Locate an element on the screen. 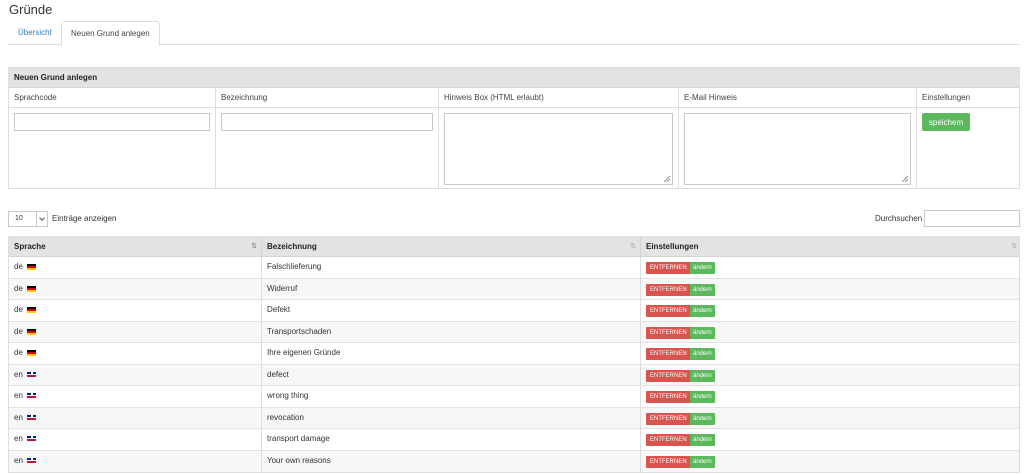 The height and width of the screenshot is (474, 1024). table-row: de Widerruf ENTFERNEN ändern is located at coordinates (514, 289).